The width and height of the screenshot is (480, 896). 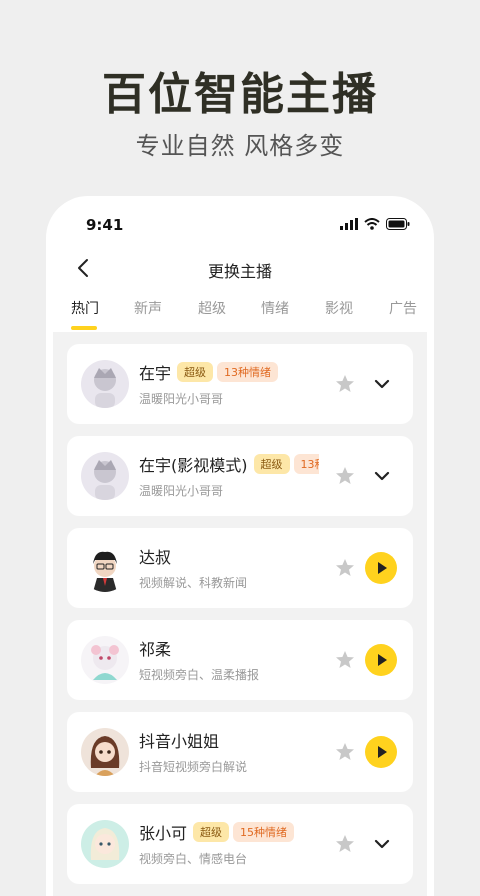 I want to click on wifi-icon, so click(x=372, y=224).